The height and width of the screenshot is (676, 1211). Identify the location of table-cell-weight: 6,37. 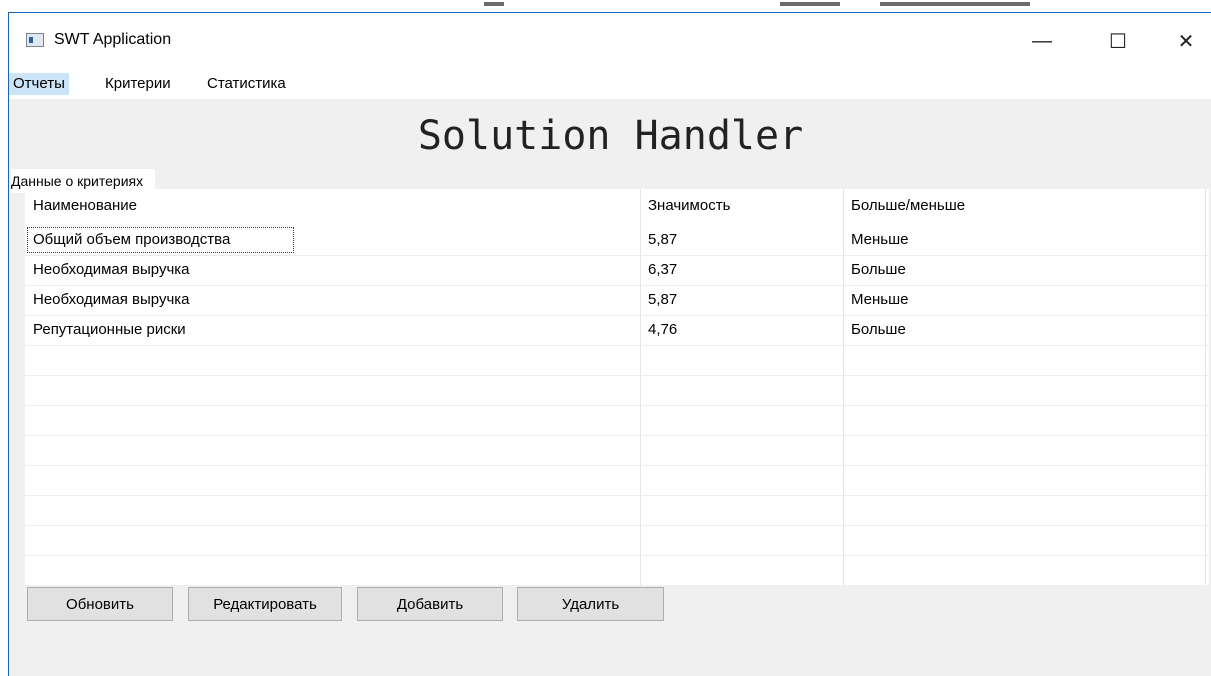
(658, 270).